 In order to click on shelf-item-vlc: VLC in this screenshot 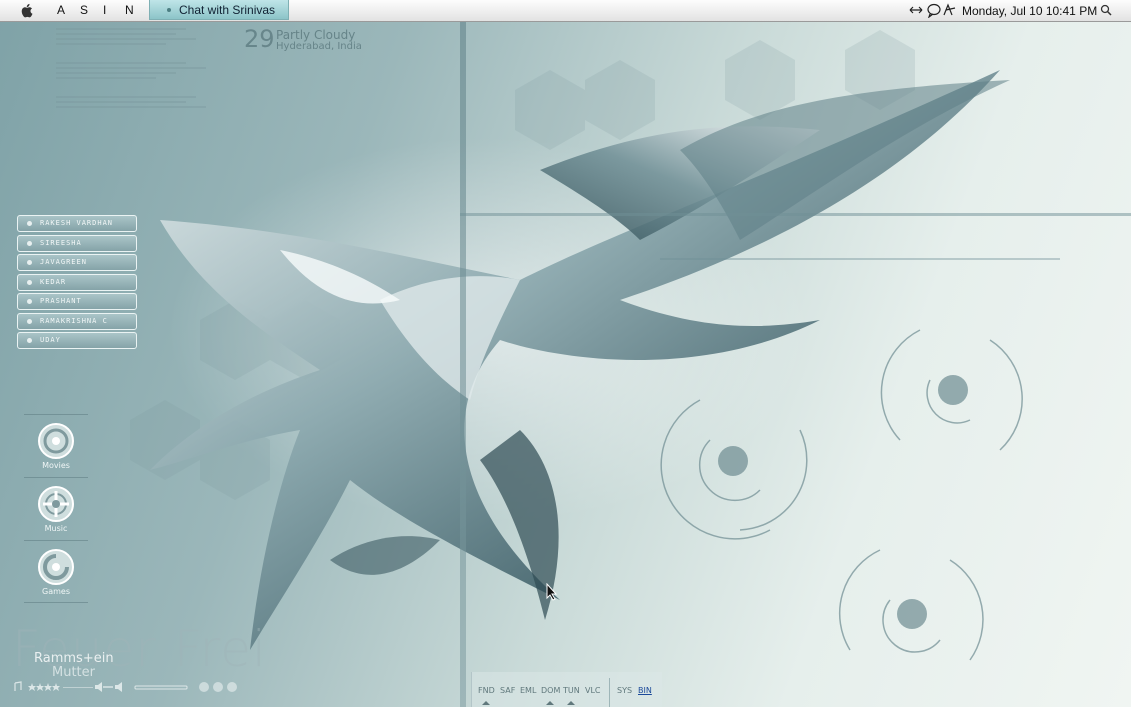, I will do `click(593, 690)`.